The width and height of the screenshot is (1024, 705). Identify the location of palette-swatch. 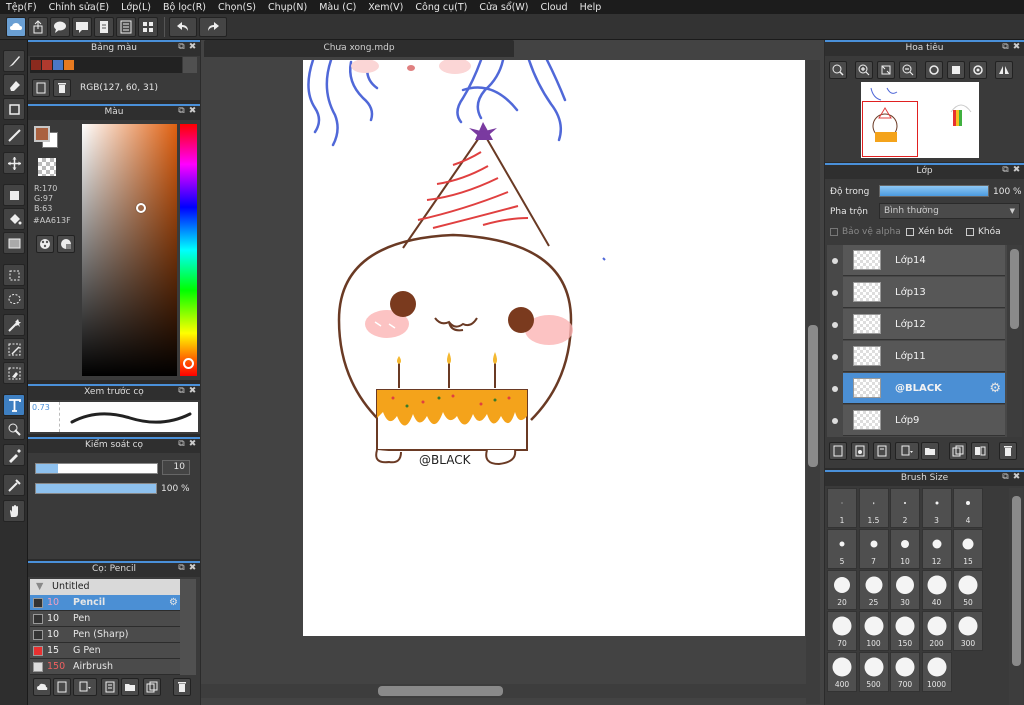
(47, 65).